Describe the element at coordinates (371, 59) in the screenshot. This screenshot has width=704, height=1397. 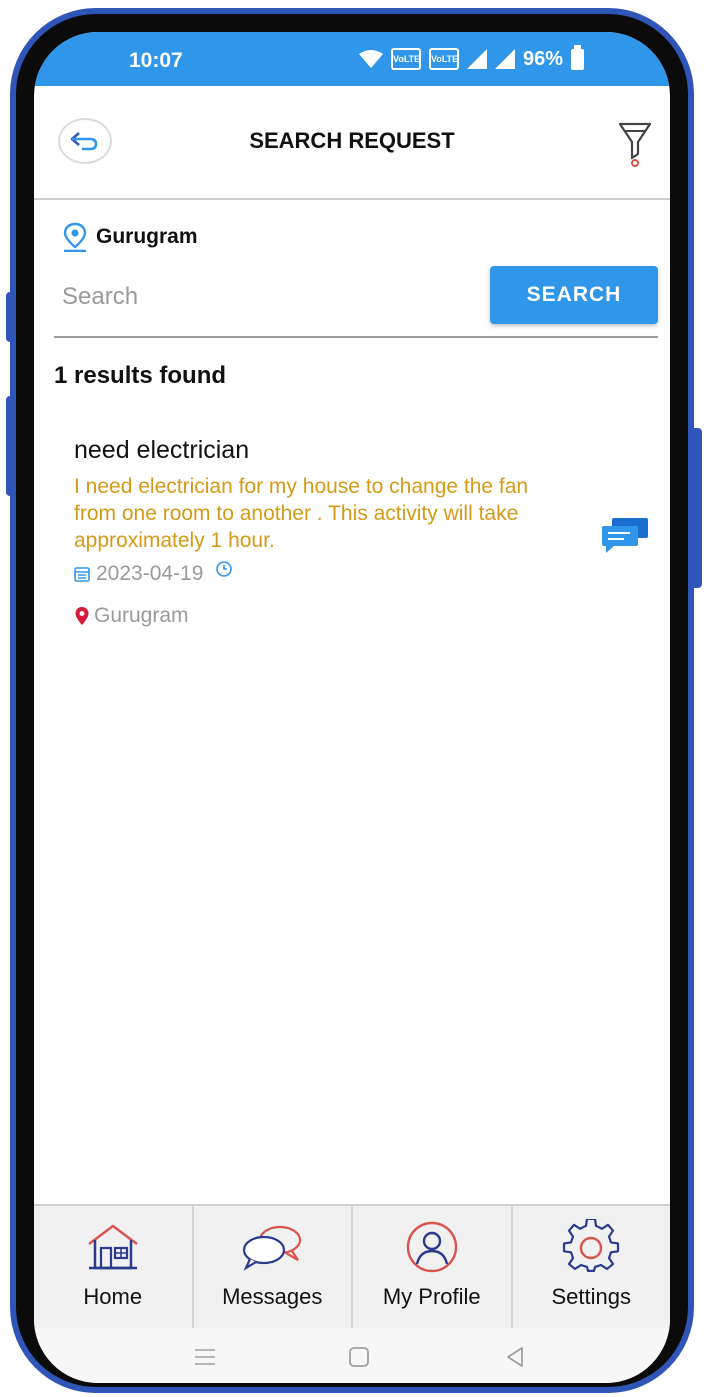
I see `wifi-icon` at that location.